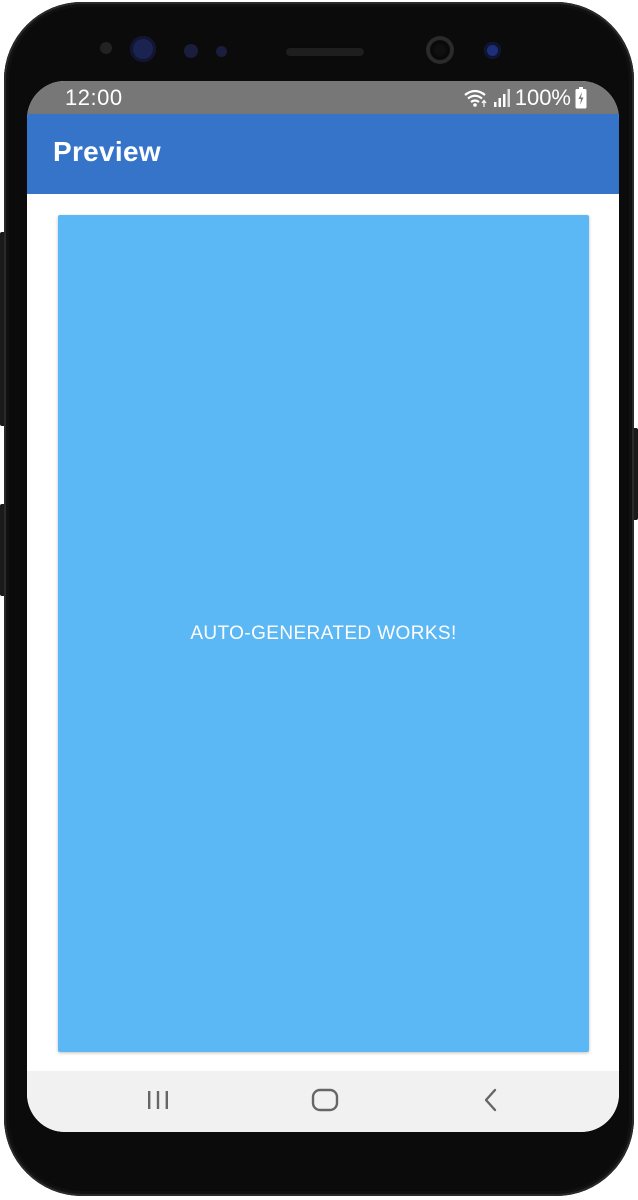 The height and width of the screenshot is (1200, 638). What do you see at coordinates (502, 98) in the screenshot?
I see `signal-icon` at bounding box center [502, 98].